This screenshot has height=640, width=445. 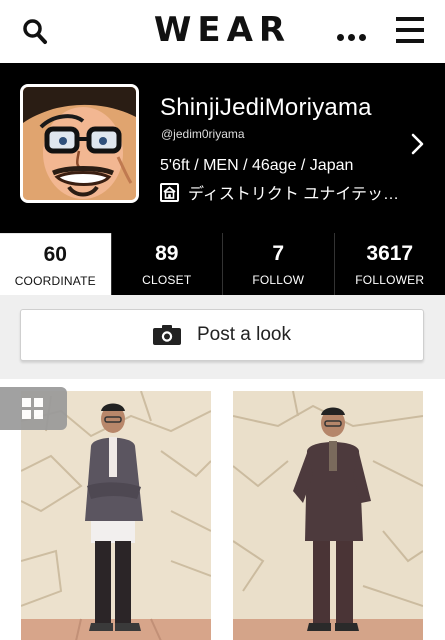 What do you see at coordinates (410, 31) in the screenshot?
I see `menu-icon` at bounding box center [410, 31].